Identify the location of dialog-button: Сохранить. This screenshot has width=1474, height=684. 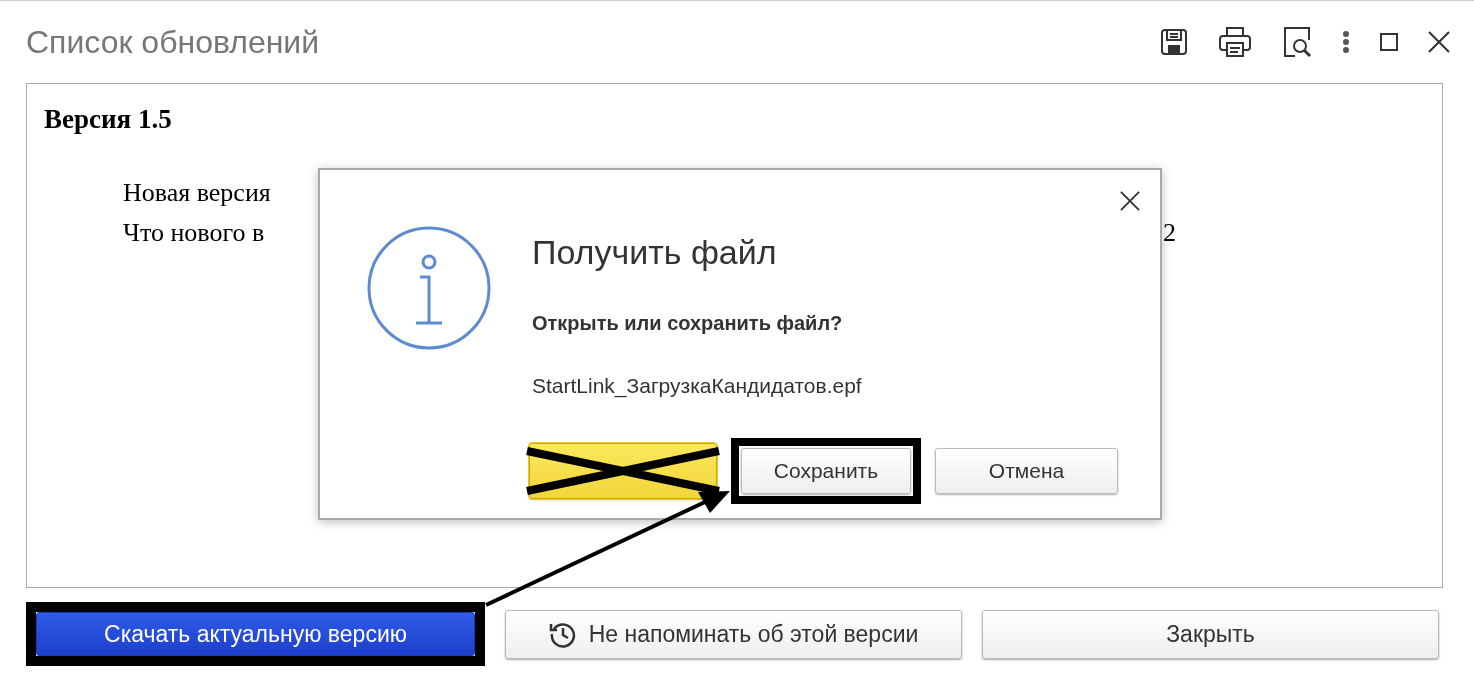
(826, 471).